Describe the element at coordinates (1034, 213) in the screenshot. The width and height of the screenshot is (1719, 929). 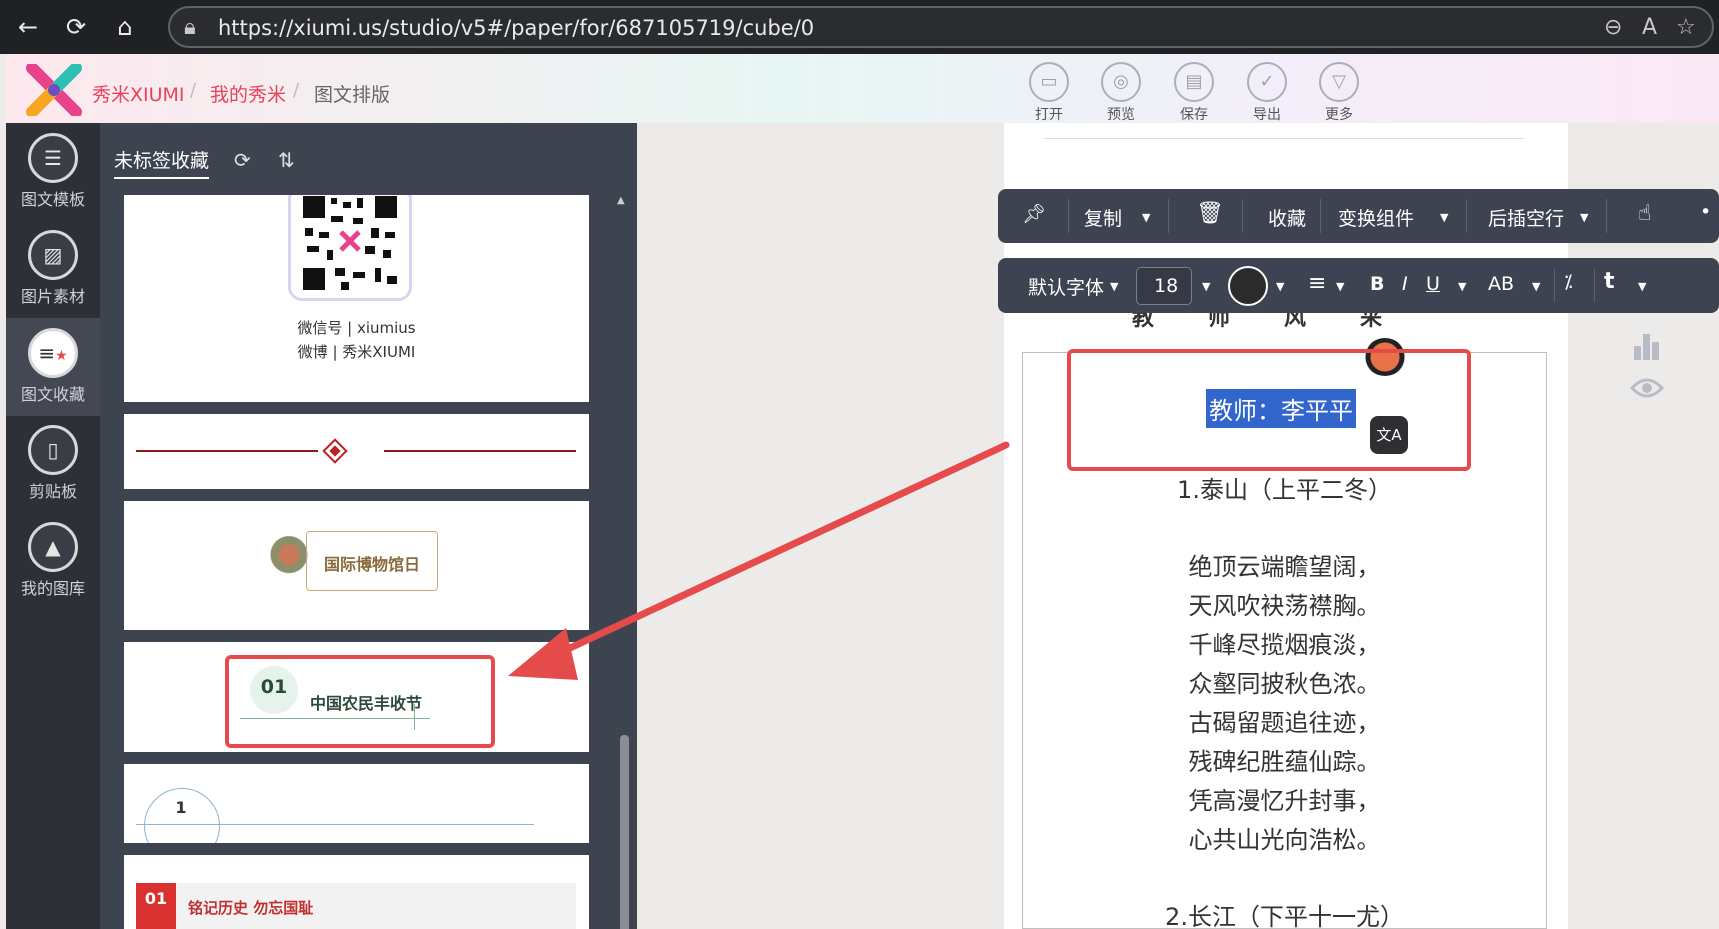
I see `pin-icon: 📌︎` at that location.